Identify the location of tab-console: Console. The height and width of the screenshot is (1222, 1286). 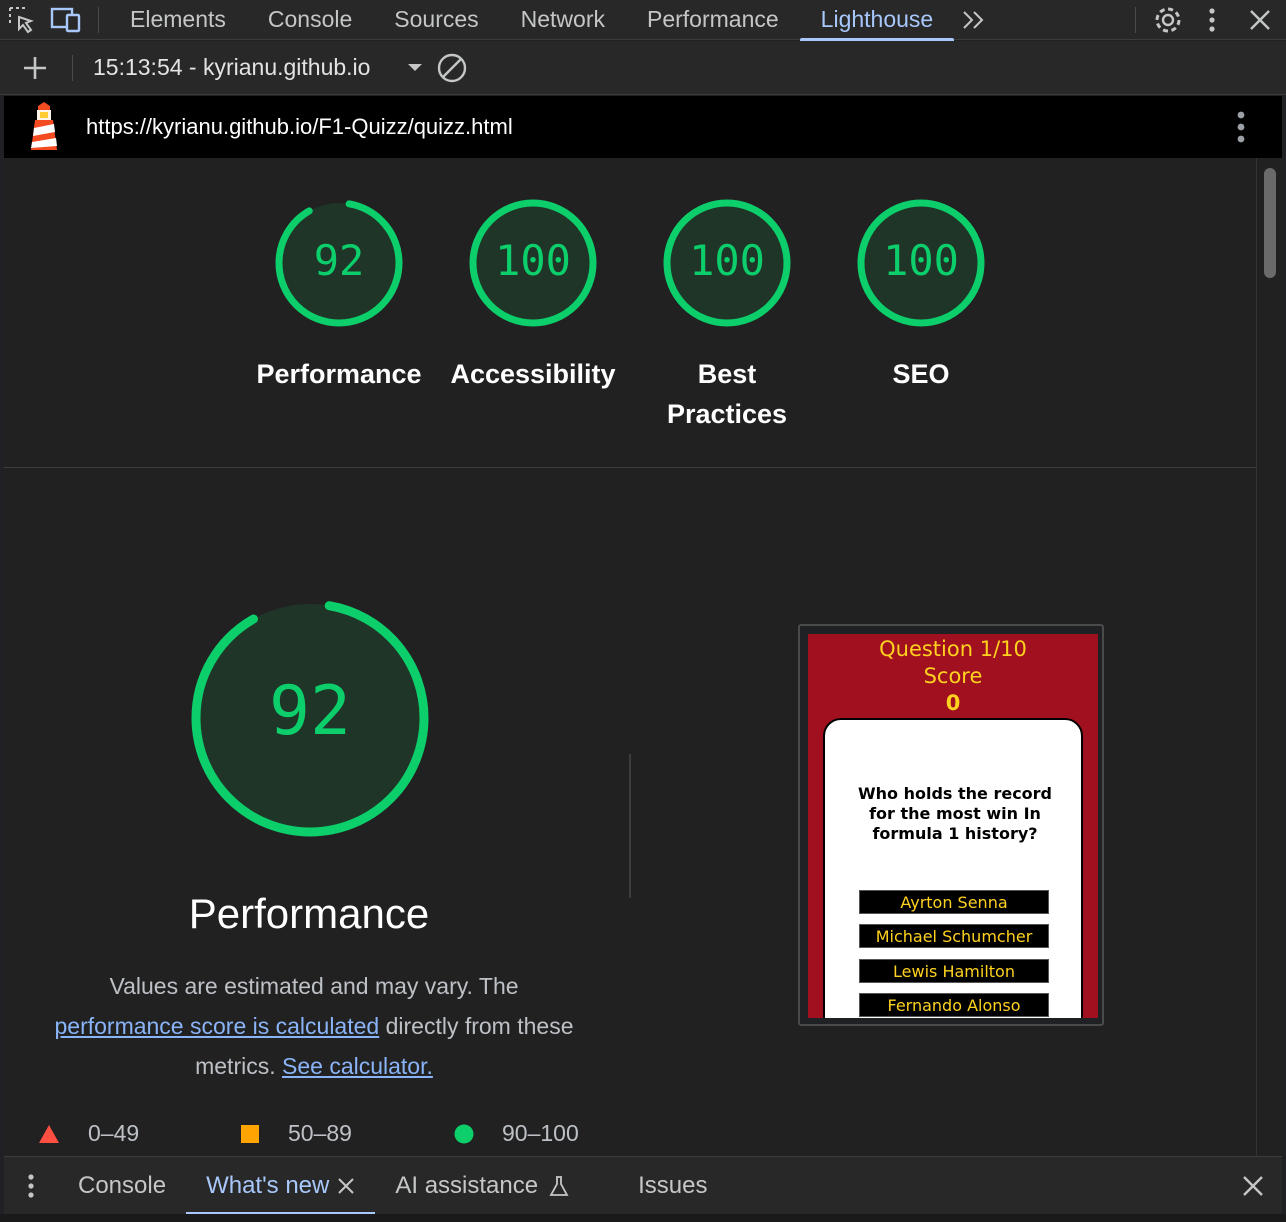
(310, 20).